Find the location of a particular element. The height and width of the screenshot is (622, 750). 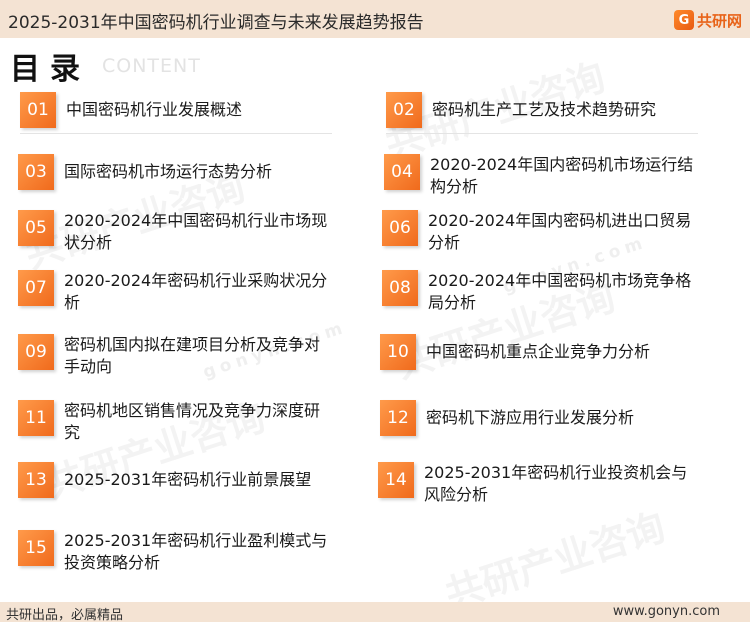

toc-number-badge: 12 is located at coordinates (398, 418).